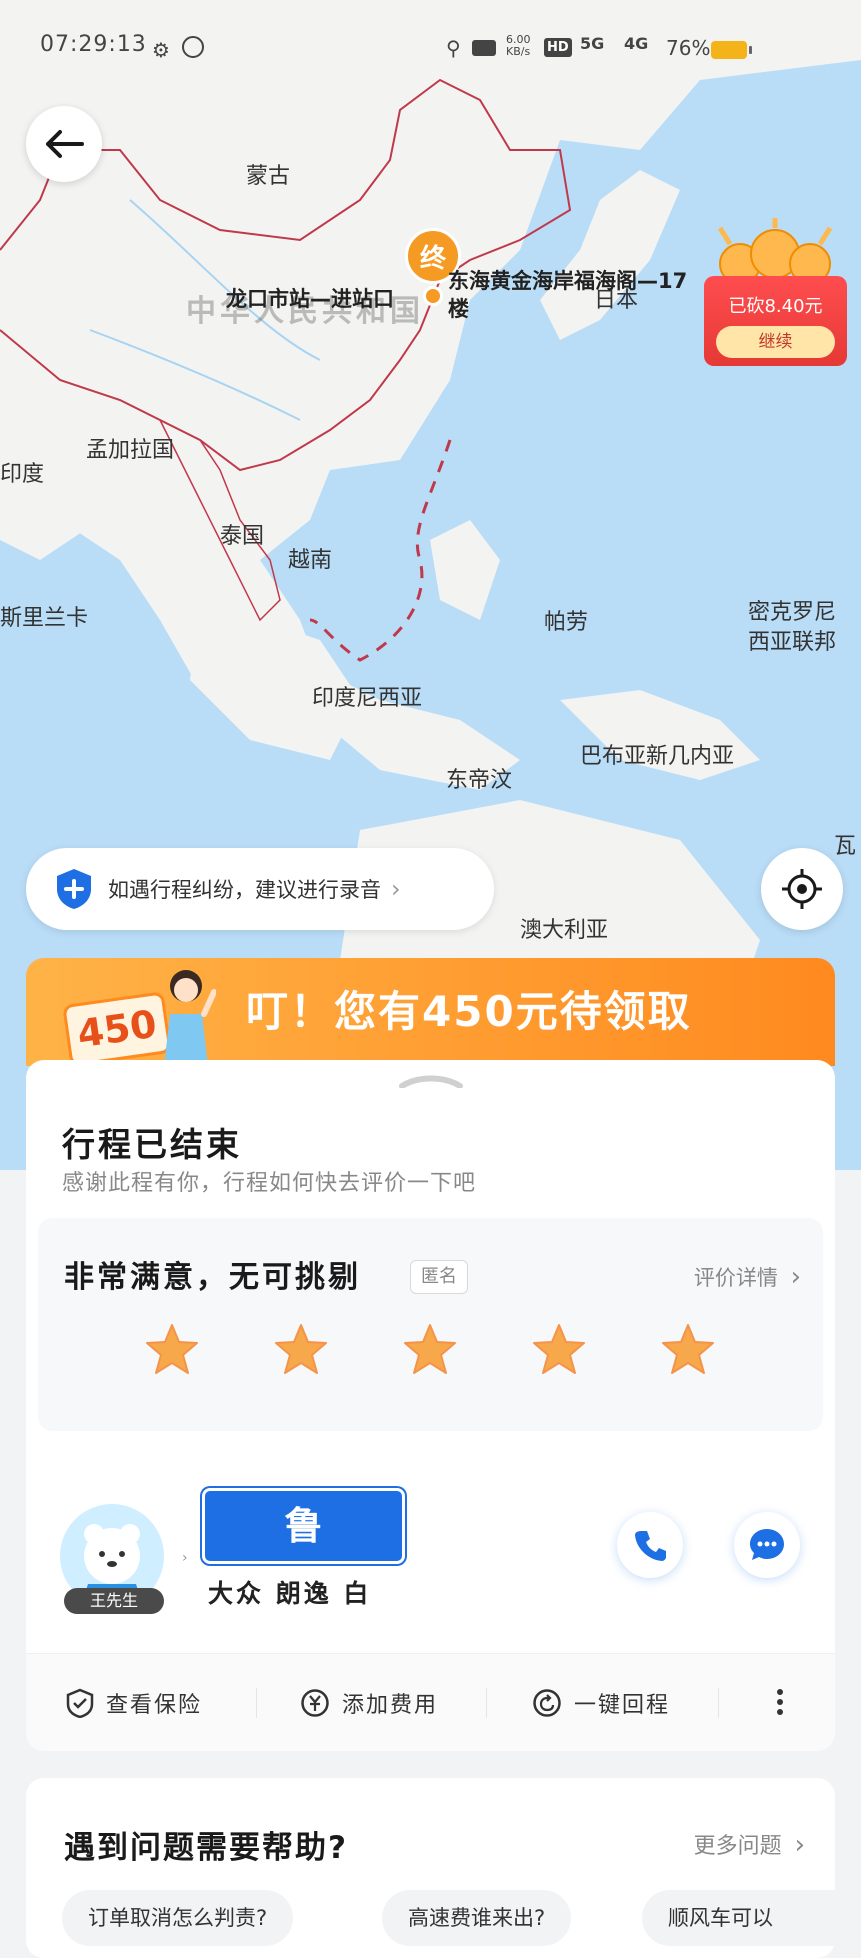 Image resolution: width=861 pixels, height=1958 pixels. Describe the element at coordinates (390, 1705) in the screenshot. I see `add-fee-label: 添加费用` at that location.